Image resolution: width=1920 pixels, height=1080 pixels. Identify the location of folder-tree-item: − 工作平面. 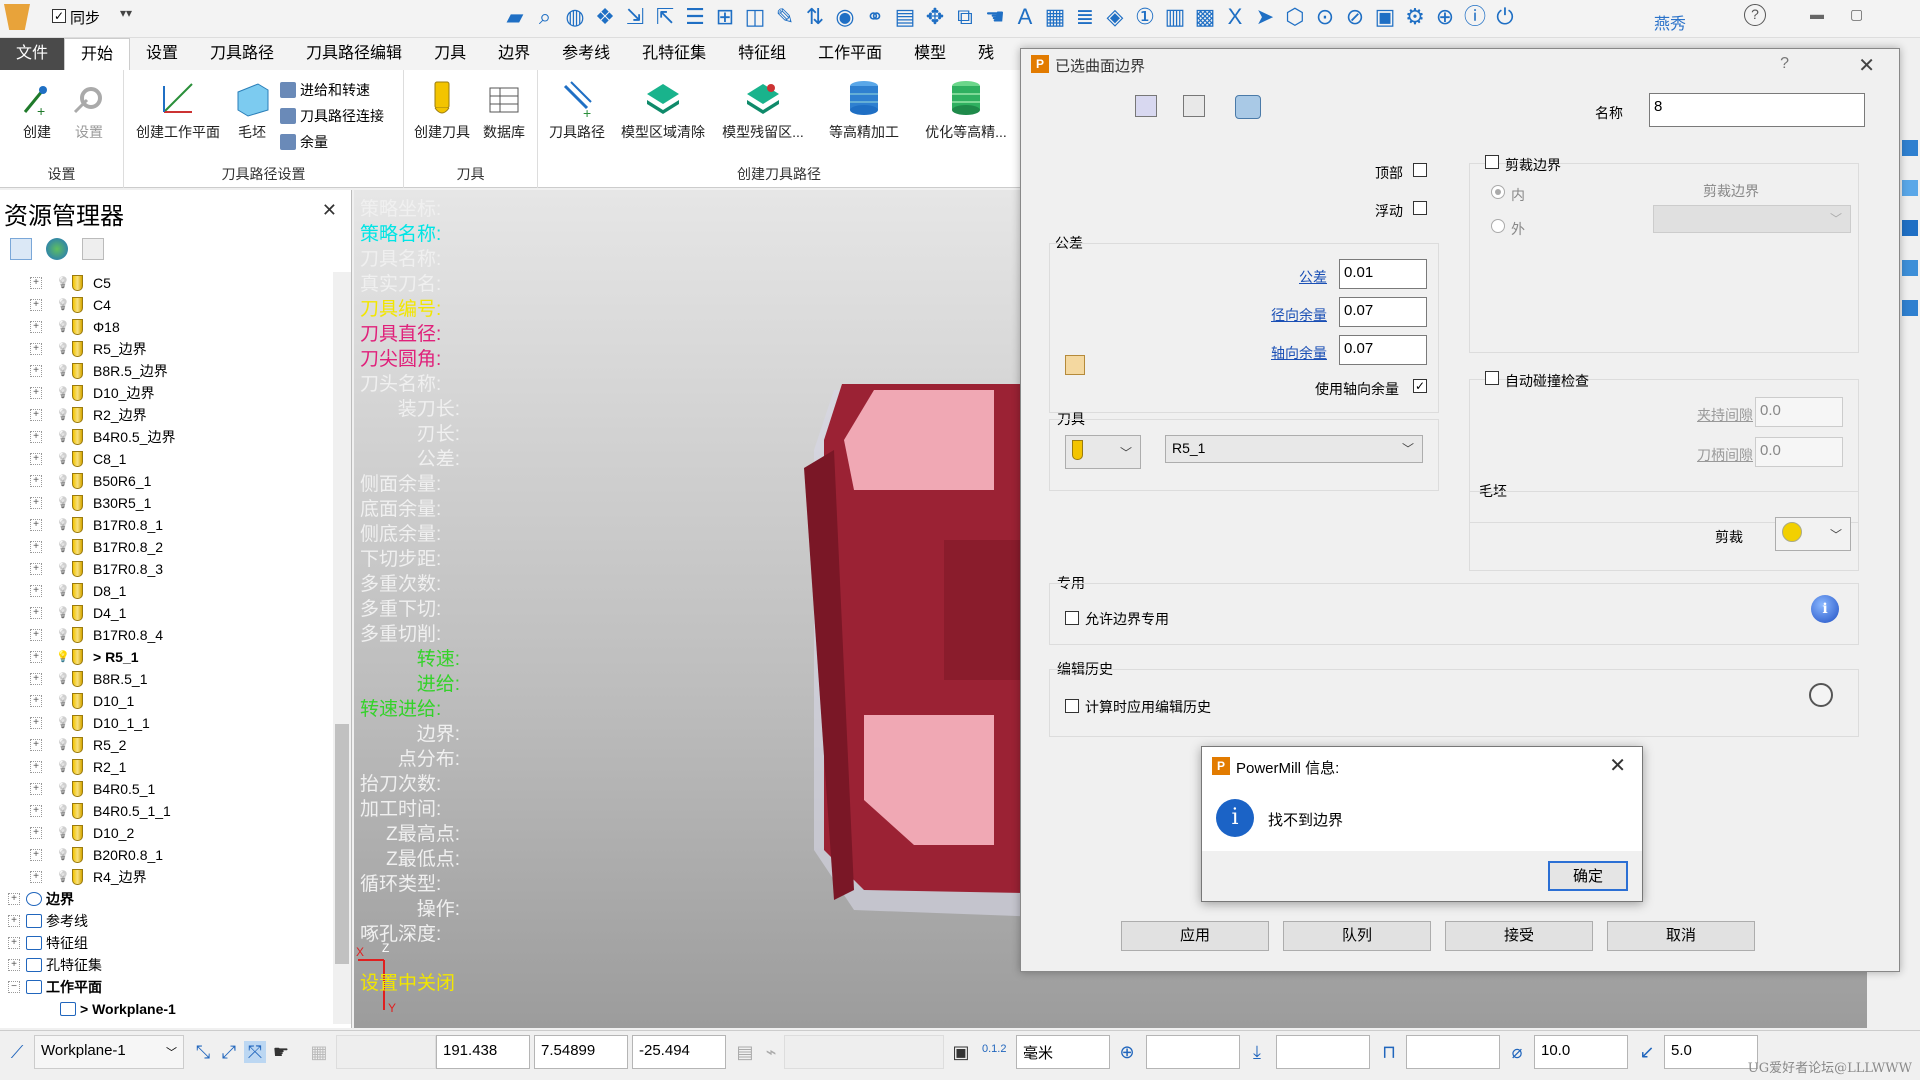
(167, 987).